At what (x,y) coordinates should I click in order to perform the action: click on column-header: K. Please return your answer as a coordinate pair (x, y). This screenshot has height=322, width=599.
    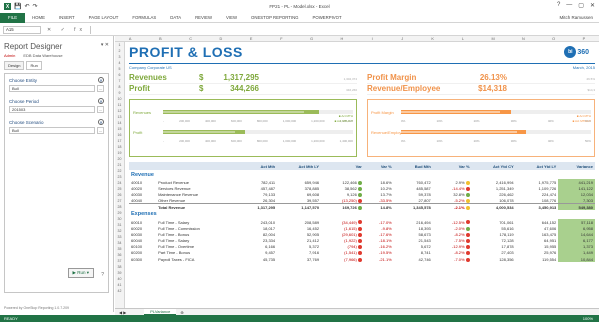
    Looking at the image, I should click on (433, 38).